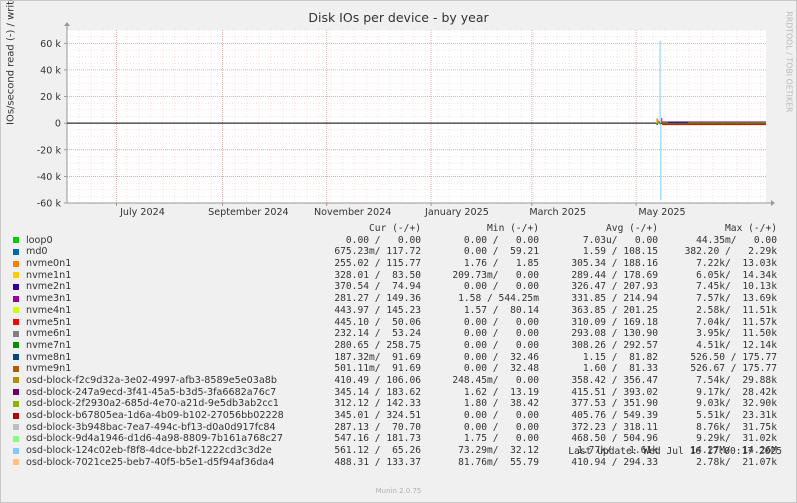 The width and height of the screenshot is (797, 503). Describe the element at coordinates (377, 287) in the screenshot. I see `series-cur: 370.54 / 74.94` at that location.